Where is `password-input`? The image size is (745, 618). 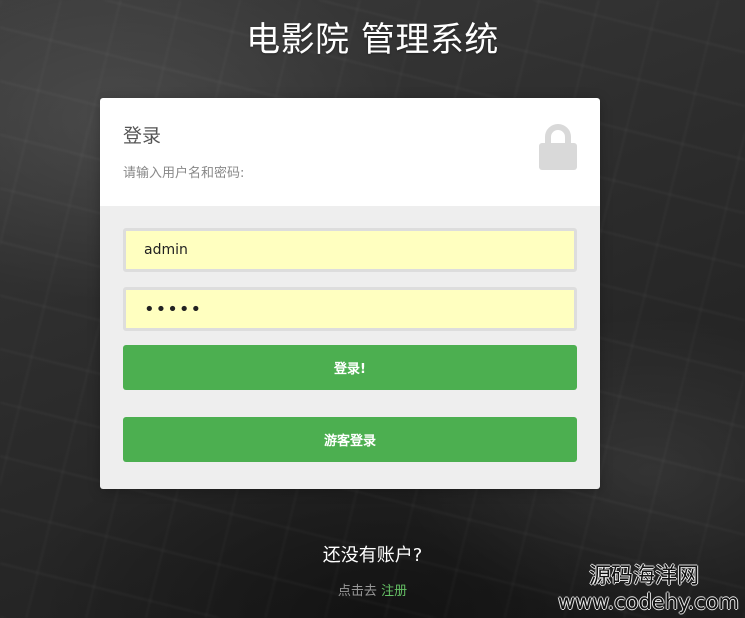 password-input is located at coordinates (350, 309).